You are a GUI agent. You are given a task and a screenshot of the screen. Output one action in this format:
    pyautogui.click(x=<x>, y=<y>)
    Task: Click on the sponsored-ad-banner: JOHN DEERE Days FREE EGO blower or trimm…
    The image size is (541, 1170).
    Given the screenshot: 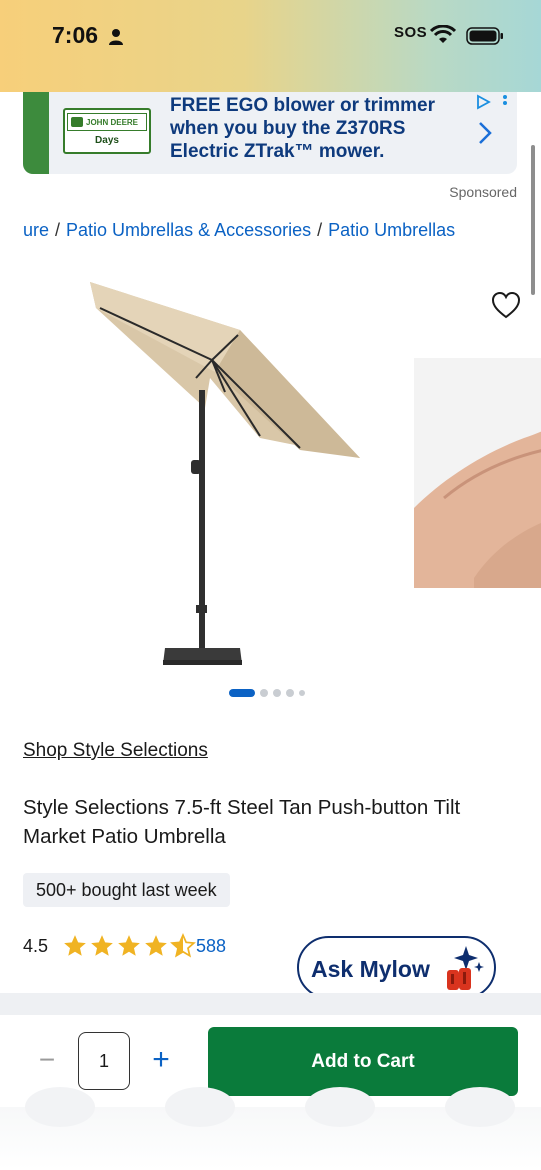 What is the action you would take?
    pyautogui.click(x=270, y=133)
    